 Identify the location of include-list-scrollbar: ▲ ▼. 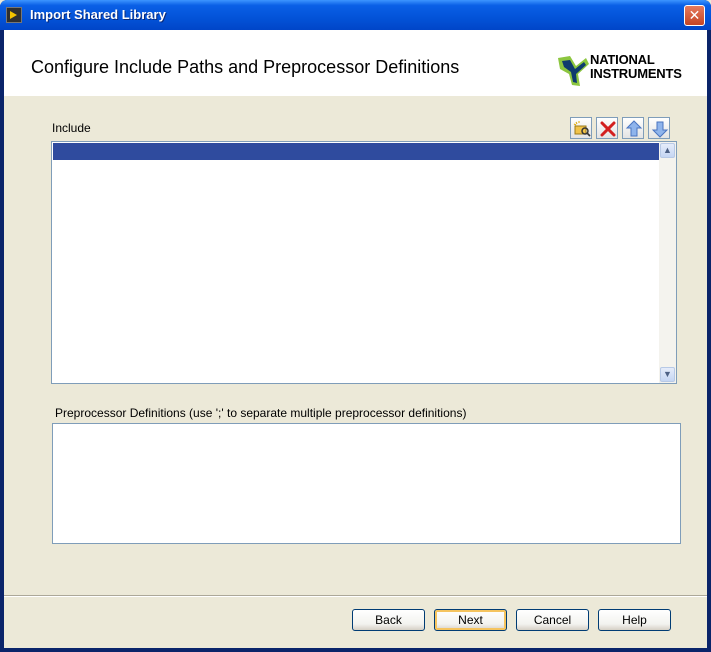
(667, 262).